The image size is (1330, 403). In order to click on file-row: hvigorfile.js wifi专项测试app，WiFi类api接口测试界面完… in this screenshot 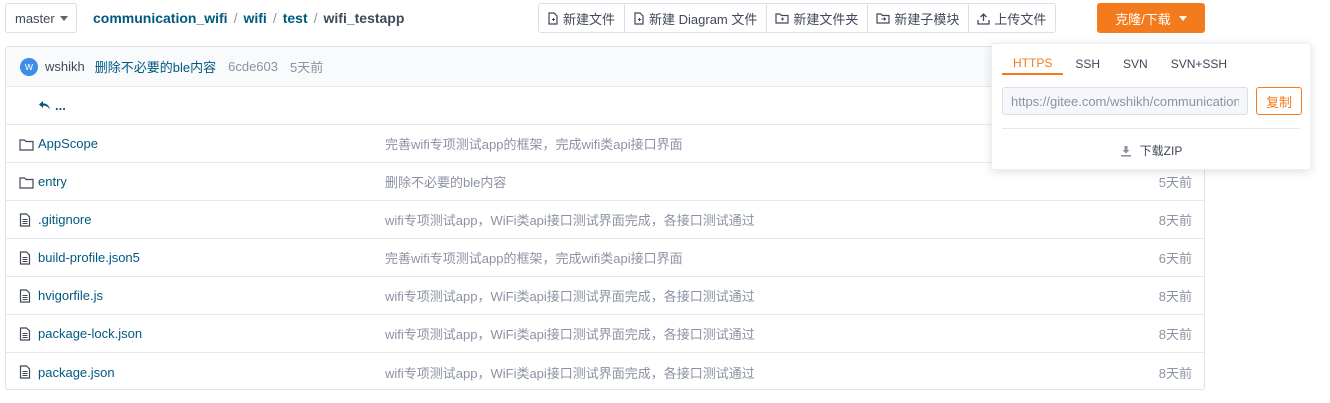, I will do `click(605, 296)`.